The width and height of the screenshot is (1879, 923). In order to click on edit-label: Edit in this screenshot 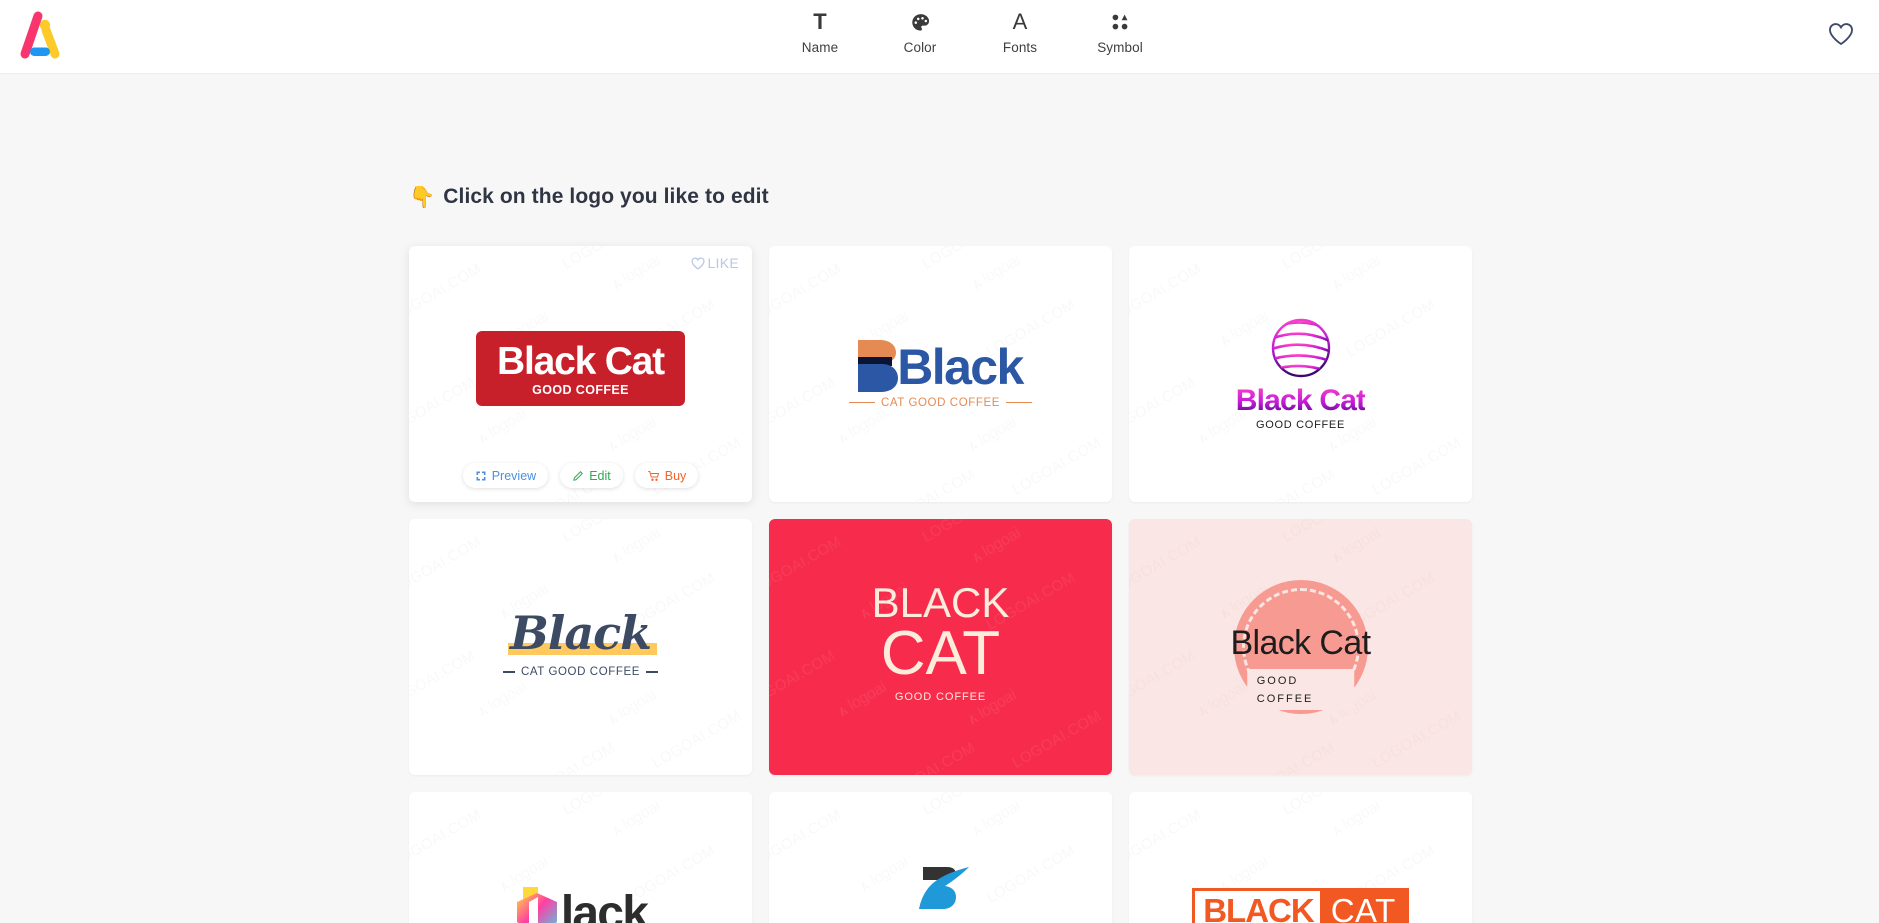, I will do `click(600, 475)`.